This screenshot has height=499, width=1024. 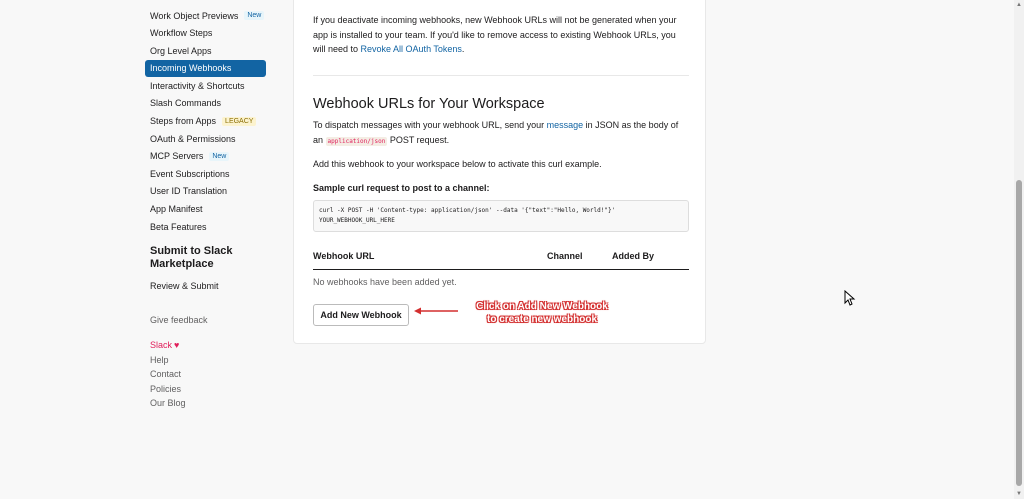 What do you see at coordinates (207, 320) in the screenshot?
I see `give-feedback-link: Give feedback` at bounding box center [207, 320].